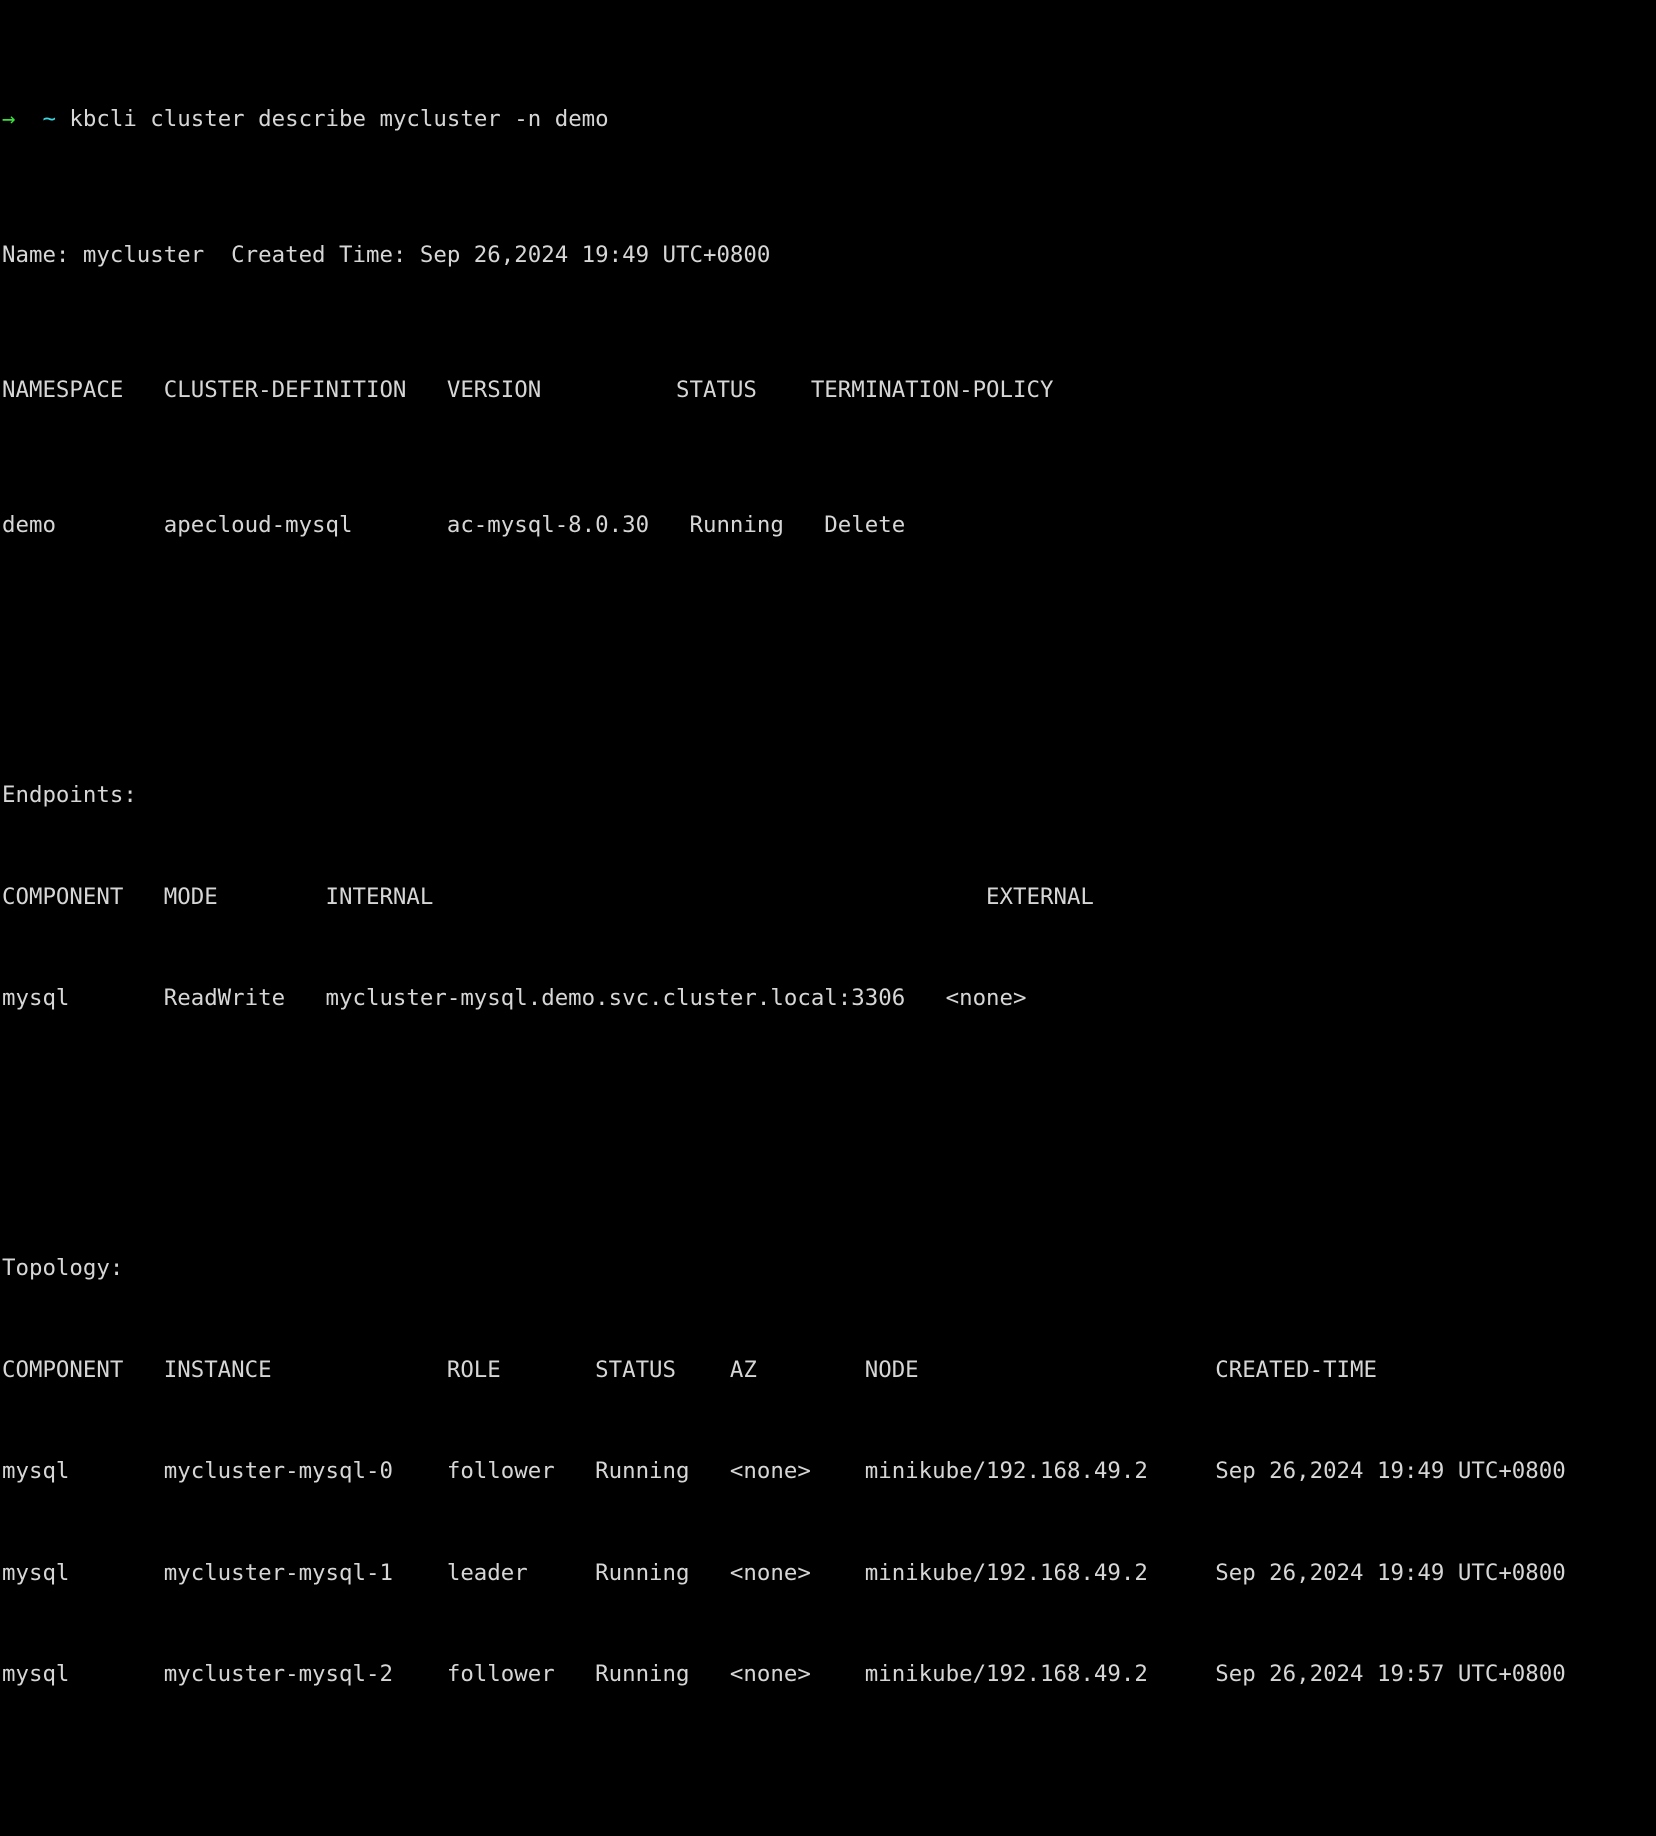  Describe the element at coordinates (69, 795) in the screenshot. I see `endpoints-title: Endpoints:` at that location.